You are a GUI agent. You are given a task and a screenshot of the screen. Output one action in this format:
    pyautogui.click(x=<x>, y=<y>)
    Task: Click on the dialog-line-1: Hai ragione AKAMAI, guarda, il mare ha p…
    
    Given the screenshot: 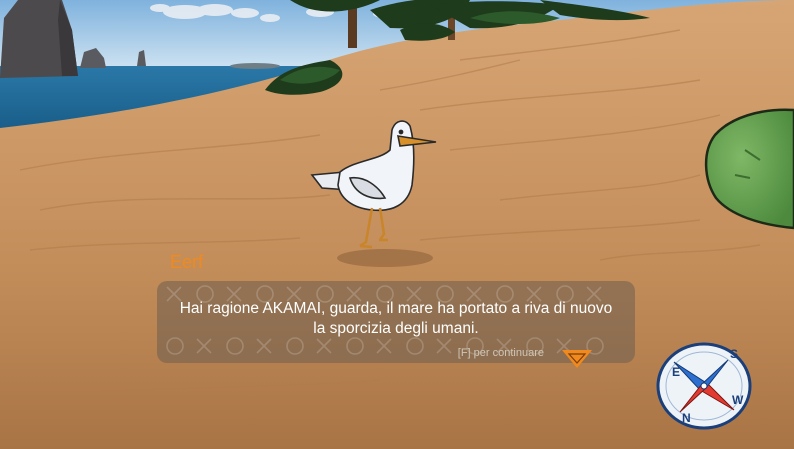 What is the action you would take?
    pyautogui.click(x=396, y=308)
    